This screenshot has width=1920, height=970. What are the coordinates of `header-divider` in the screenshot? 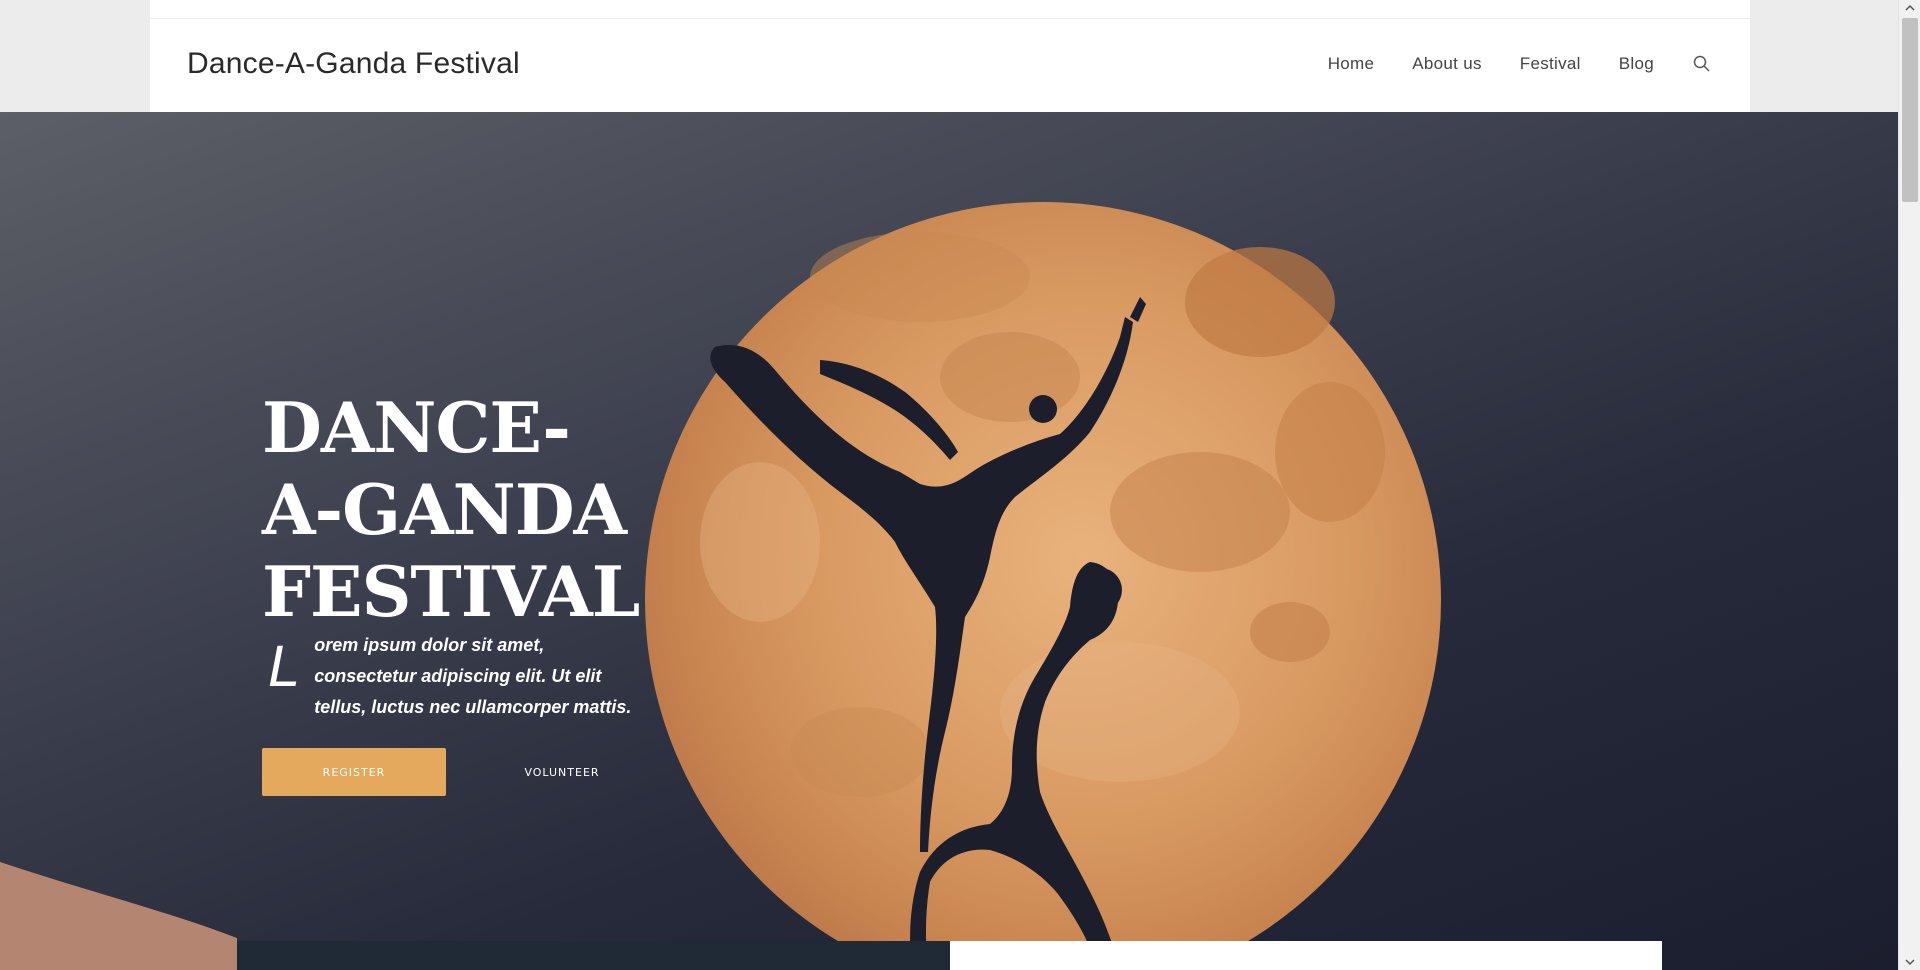 It's located at (950, 18).